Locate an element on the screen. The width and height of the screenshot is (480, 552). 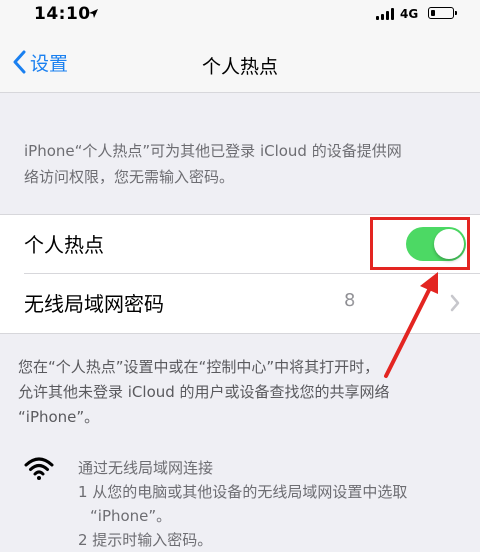
description-line: 络访问权限，您无需输入密码。 is located at coordinates (129, 177).